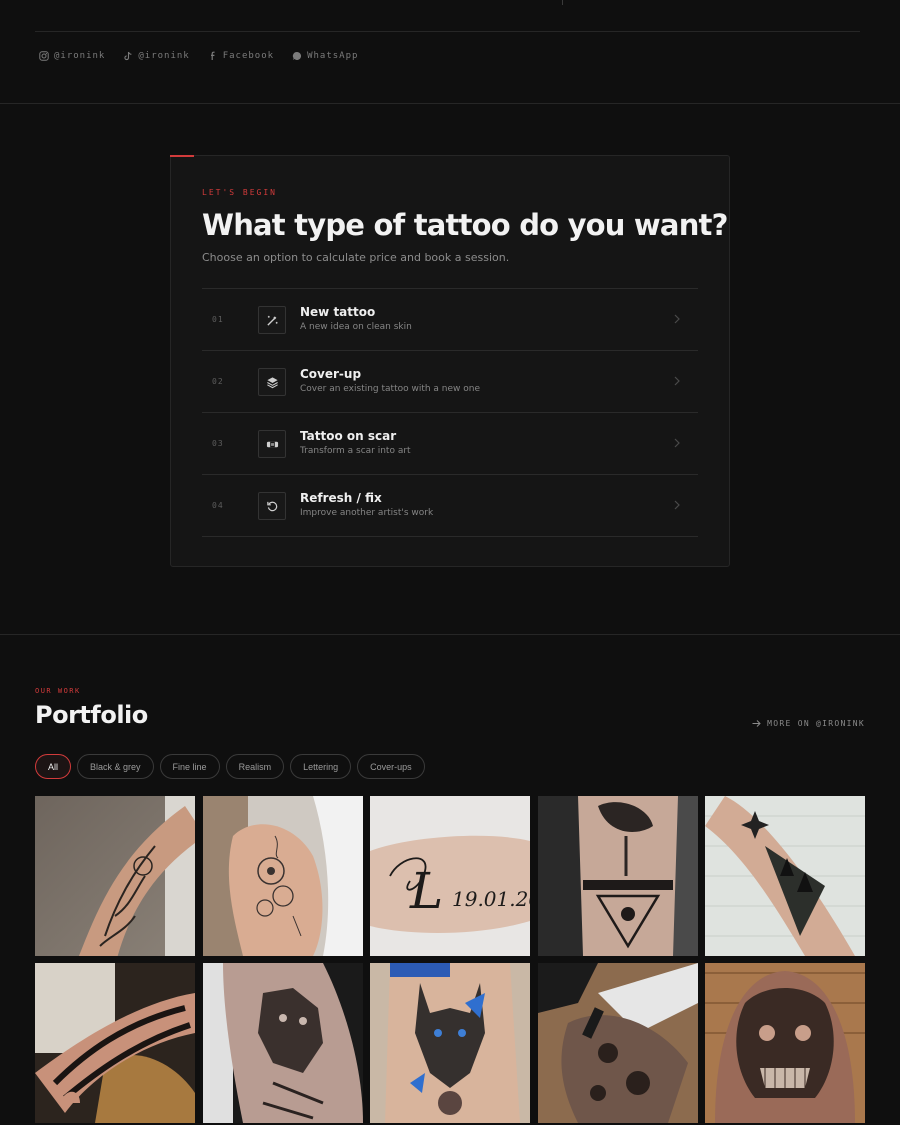  I want to click on portfolio-eyebrow: OUR WORK, so click(58, 691).